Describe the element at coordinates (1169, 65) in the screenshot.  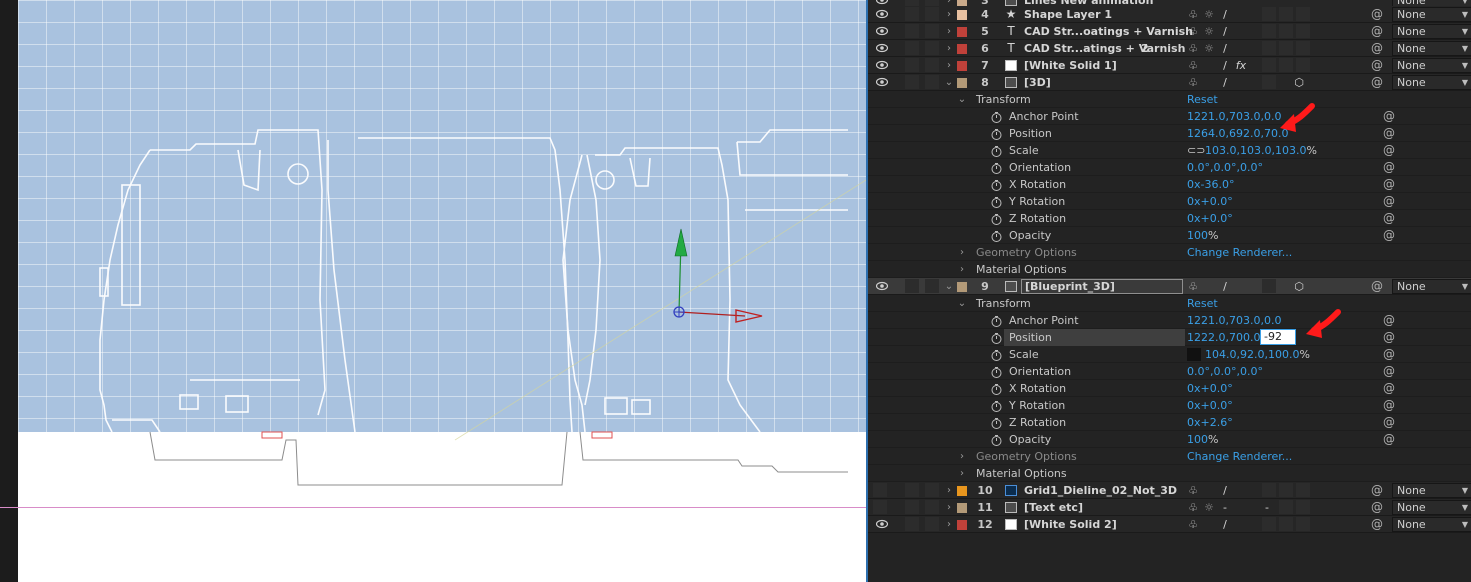
I see `layer-row-7: › 7 [White Solid 1] ♧ / fx @ None ▼` at that location.